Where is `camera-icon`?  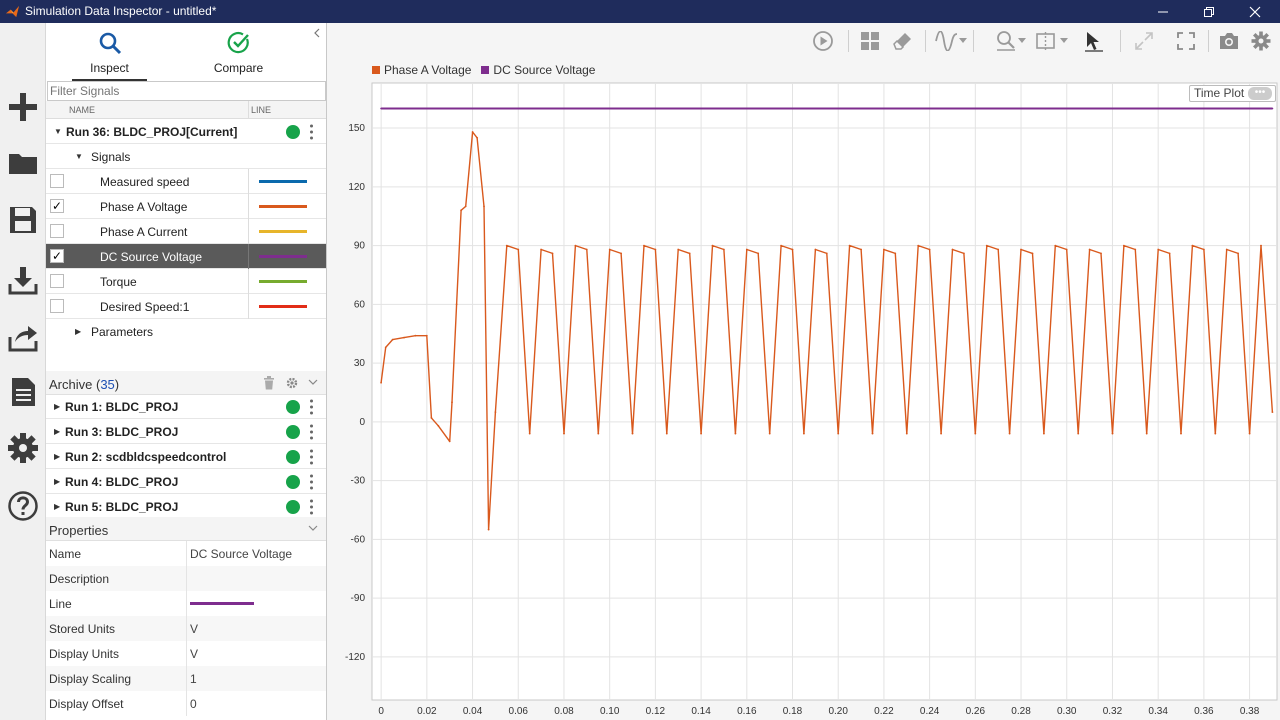 camera-icon is located at coordinates (1229, 41).